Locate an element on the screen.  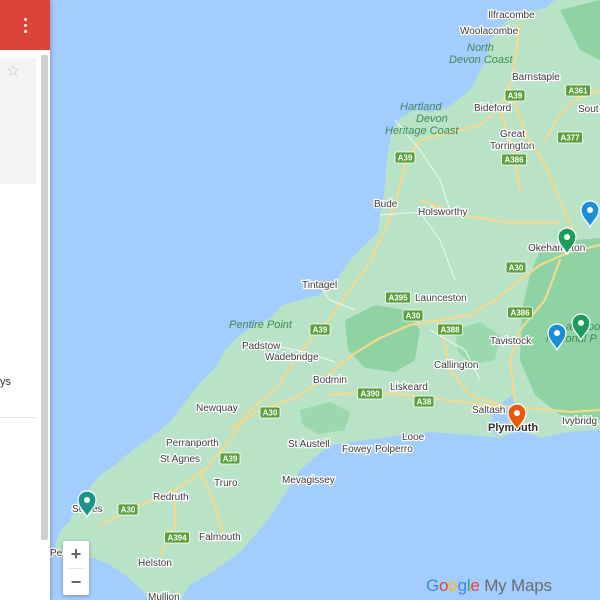
zoom-control: + − is located at coordinates (76, 568).